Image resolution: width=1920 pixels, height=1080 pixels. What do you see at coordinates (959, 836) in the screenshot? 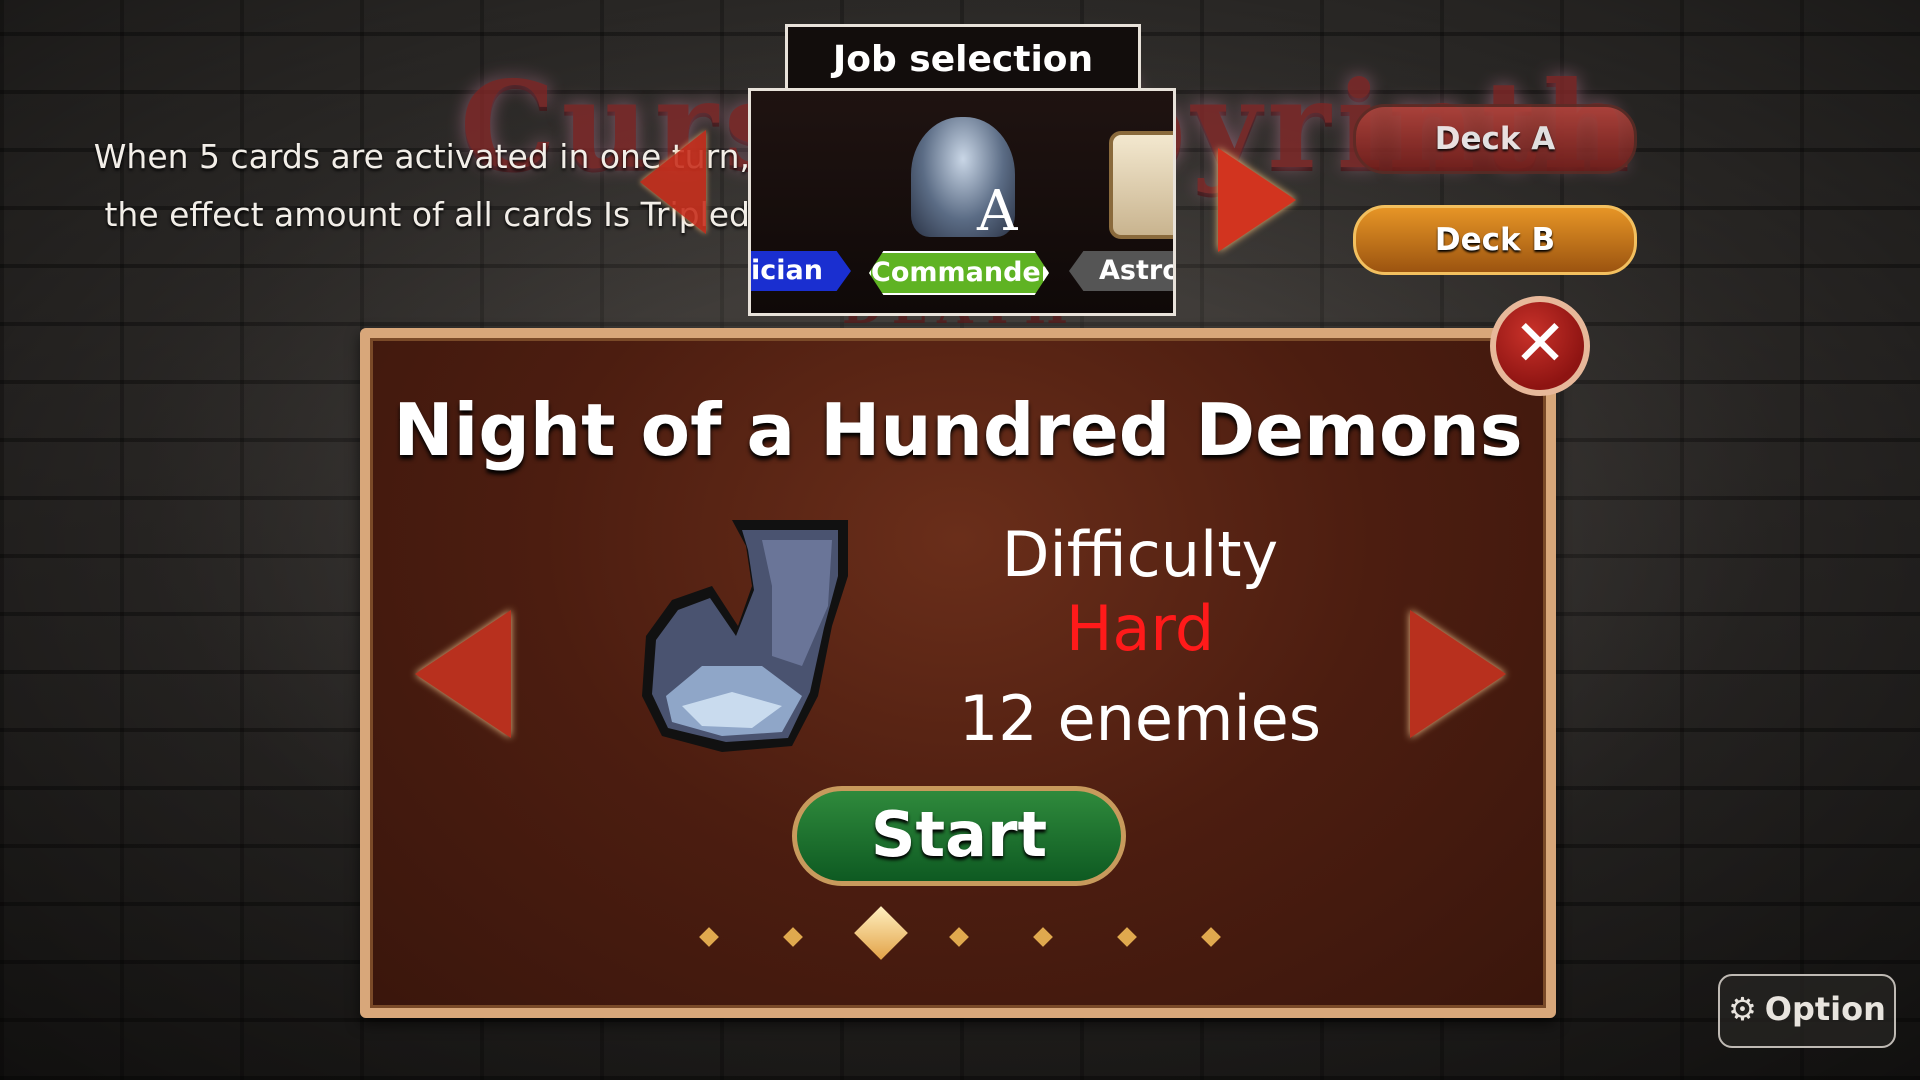
I see `start-button: Start` at bounding box center [959, 836].